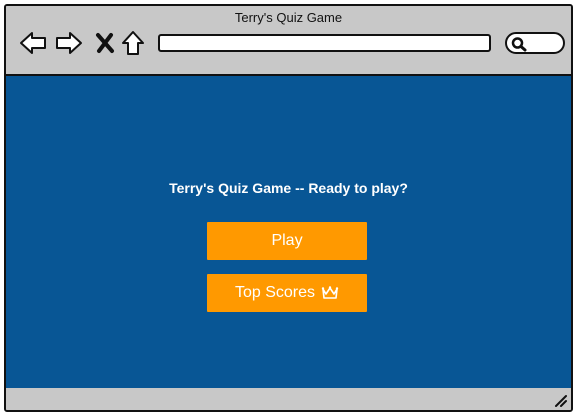 Image resolution: width=579 pixels, height=420 pixels. I want to click on home-button, so click(133, 43).